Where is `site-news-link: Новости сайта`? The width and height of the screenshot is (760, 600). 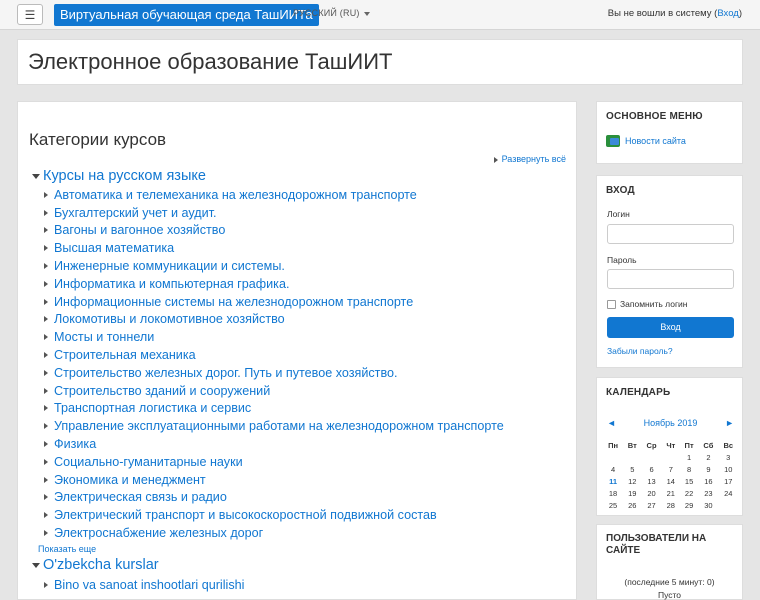
site-news-link: Новости сайта is located at coordinates (646, 141).